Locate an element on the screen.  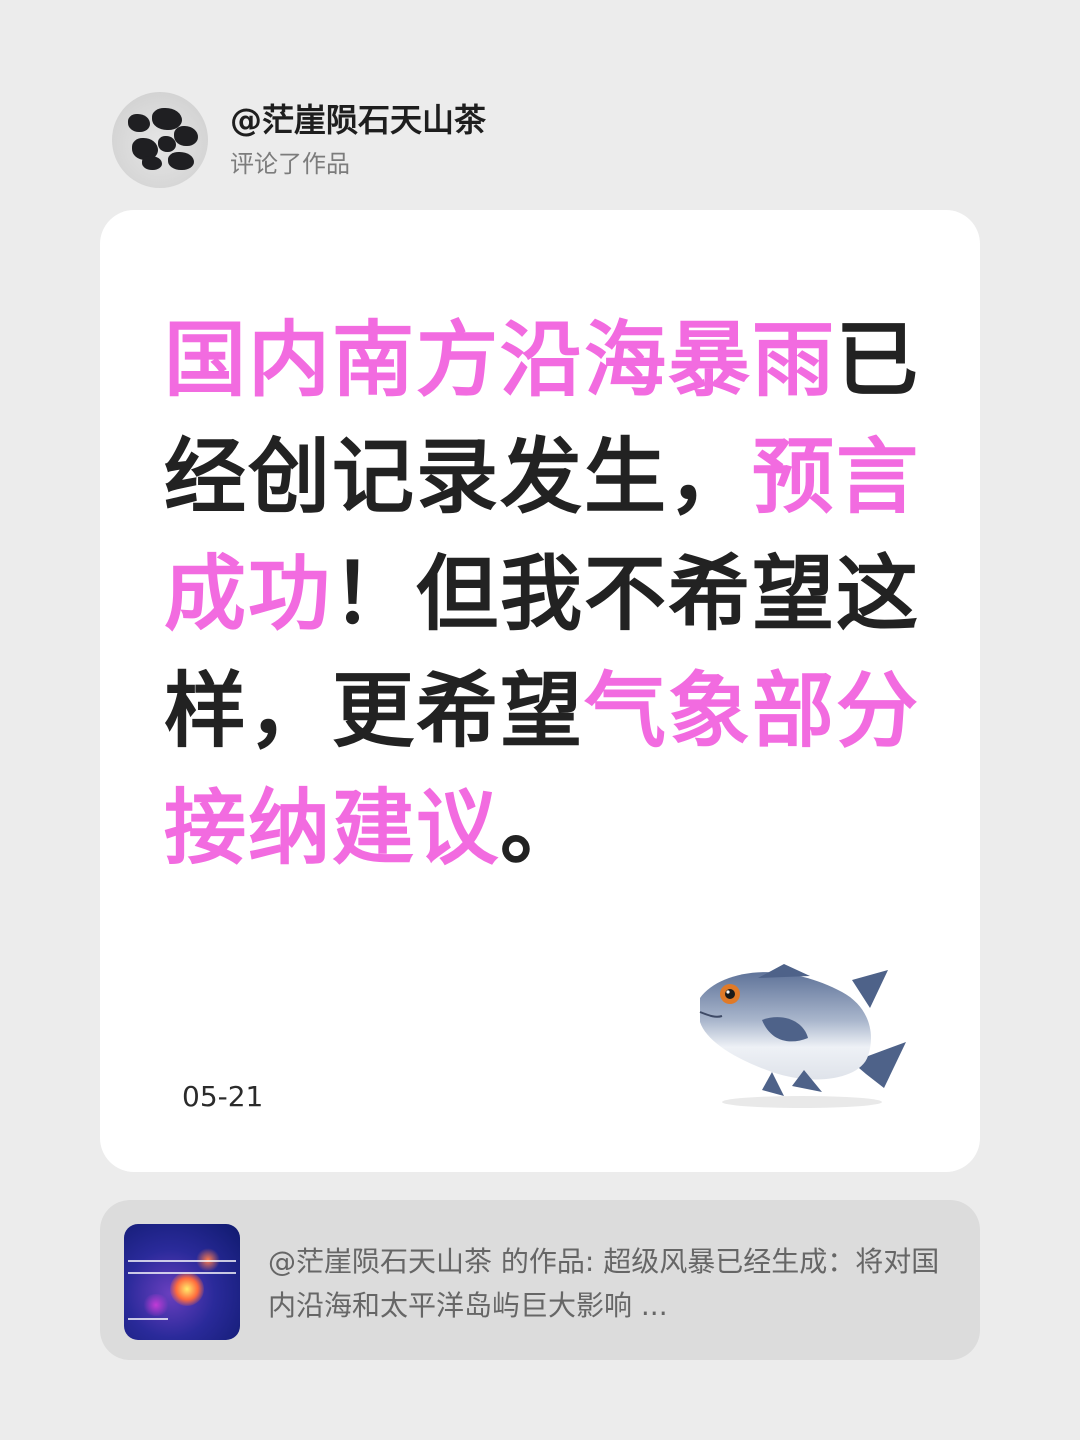
post-thumbnail is located at coordinates (182, 1282).